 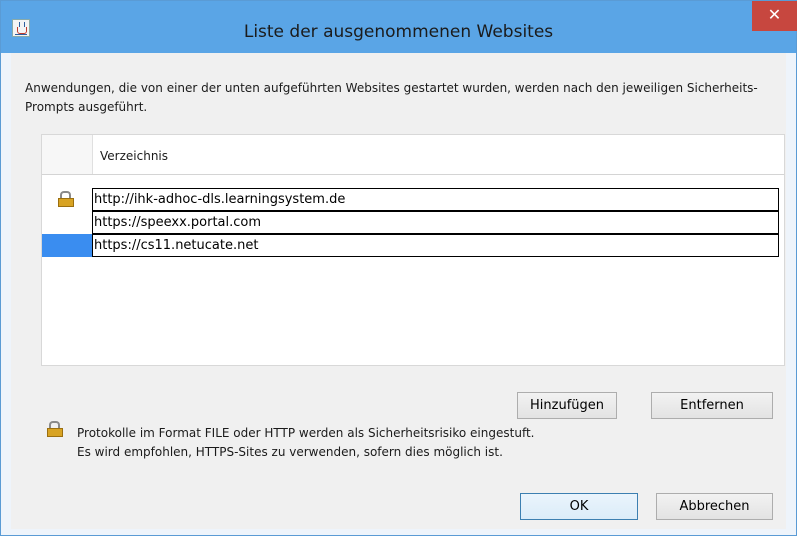 I want to click on title-bar: Liste der ausgenommenen Websites ✕, so click(x=399, y=27).